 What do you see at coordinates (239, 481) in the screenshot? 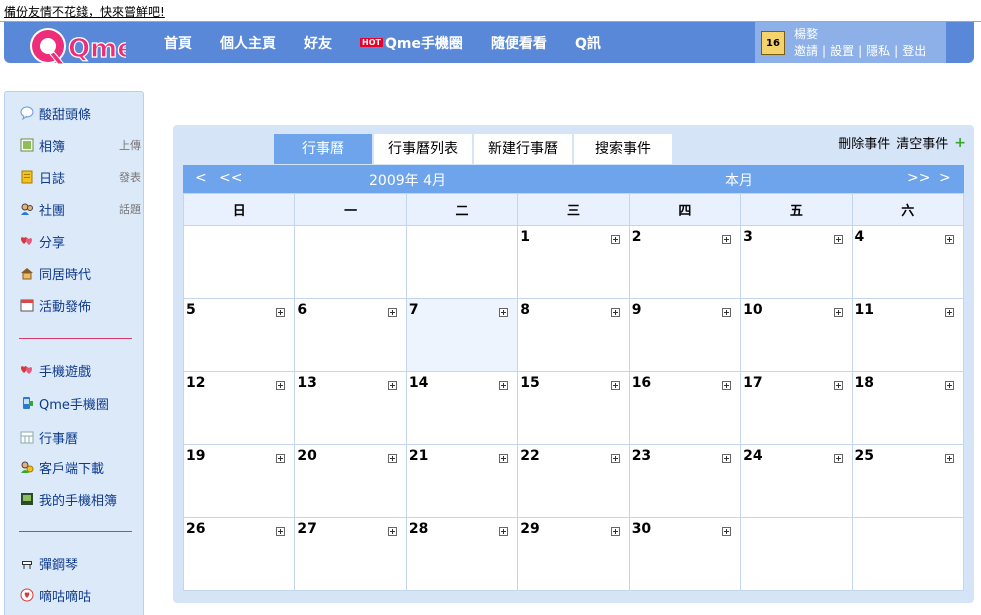
I see `calendar-day-cell: 19` at bounding box center [239, 481].